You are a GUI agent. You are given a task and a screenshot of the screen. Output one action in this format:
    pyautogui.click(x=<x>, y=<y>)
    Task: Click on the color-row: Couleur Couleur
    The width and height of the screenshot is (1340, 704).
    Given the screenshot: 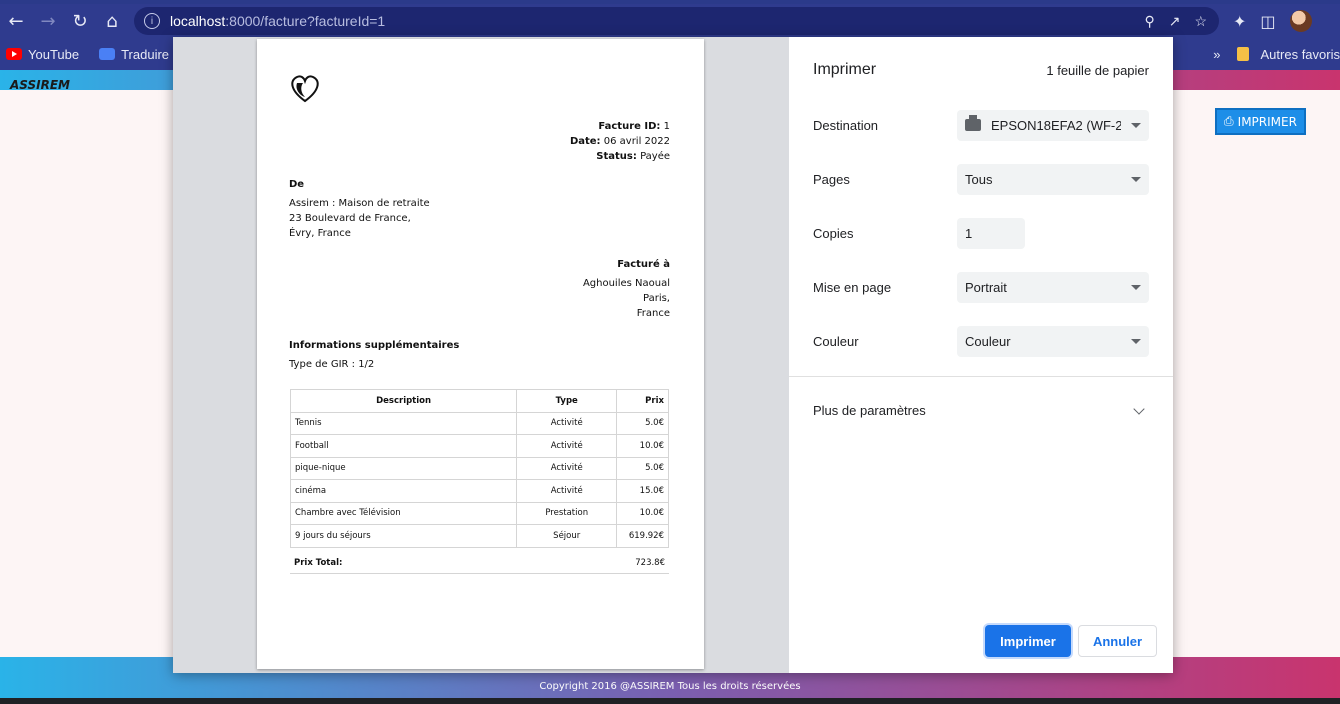 What is the action you would take?
    pyautogui.click(x=981, y=341)
    